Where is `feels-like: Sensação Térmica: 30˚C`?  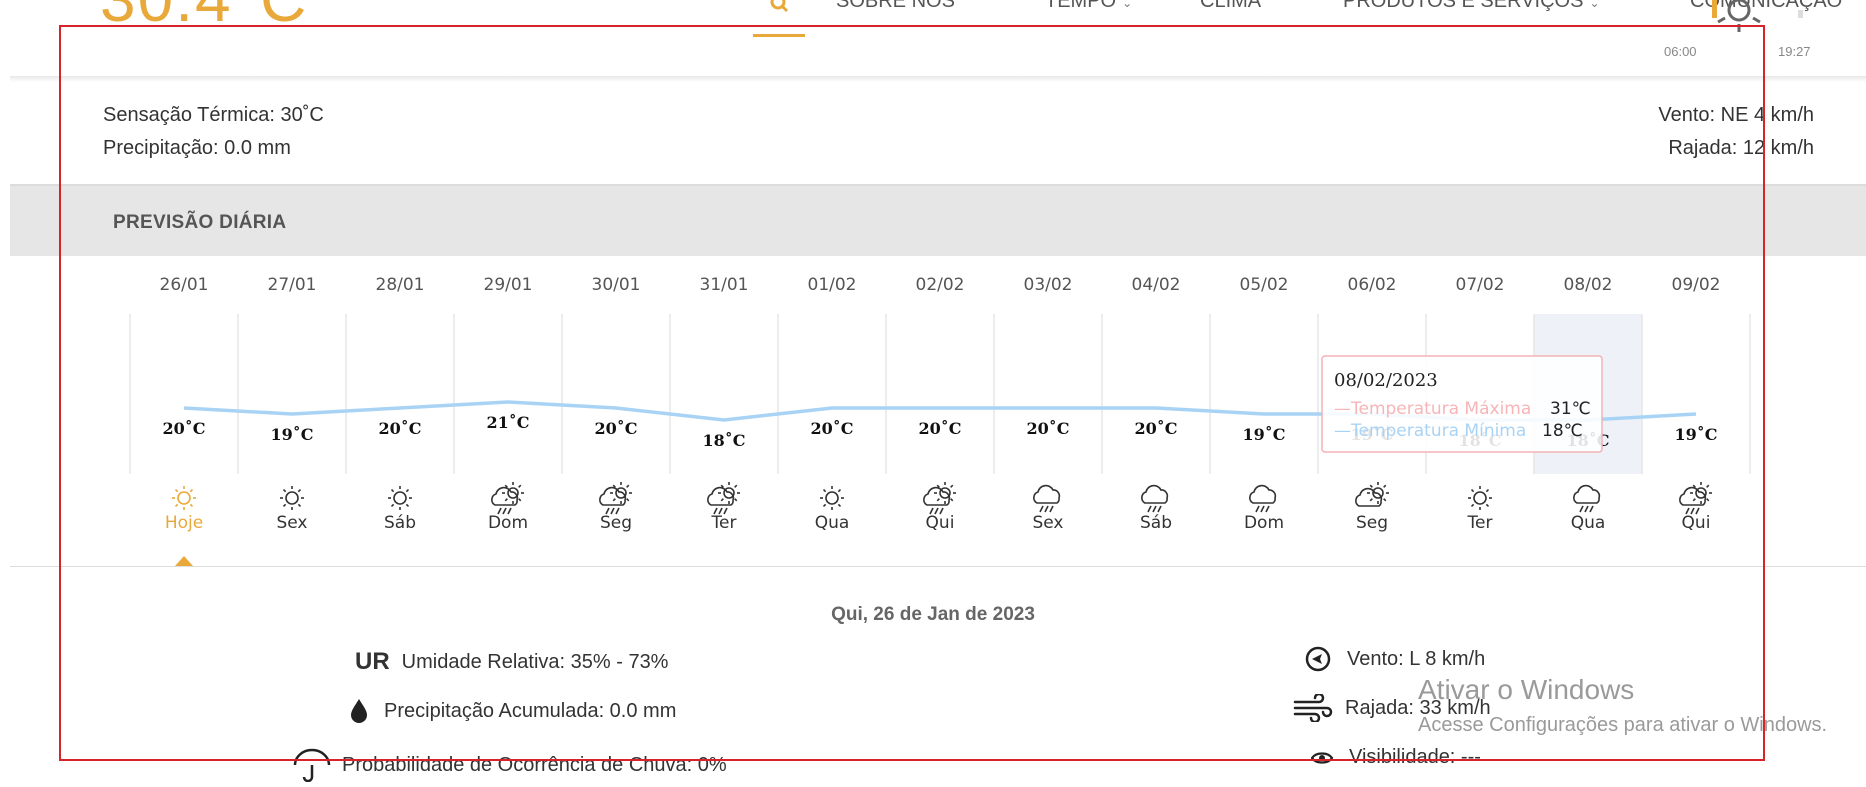 feels-like: Sensação Térmica: 30˚C is located at coordinates (213, 115).